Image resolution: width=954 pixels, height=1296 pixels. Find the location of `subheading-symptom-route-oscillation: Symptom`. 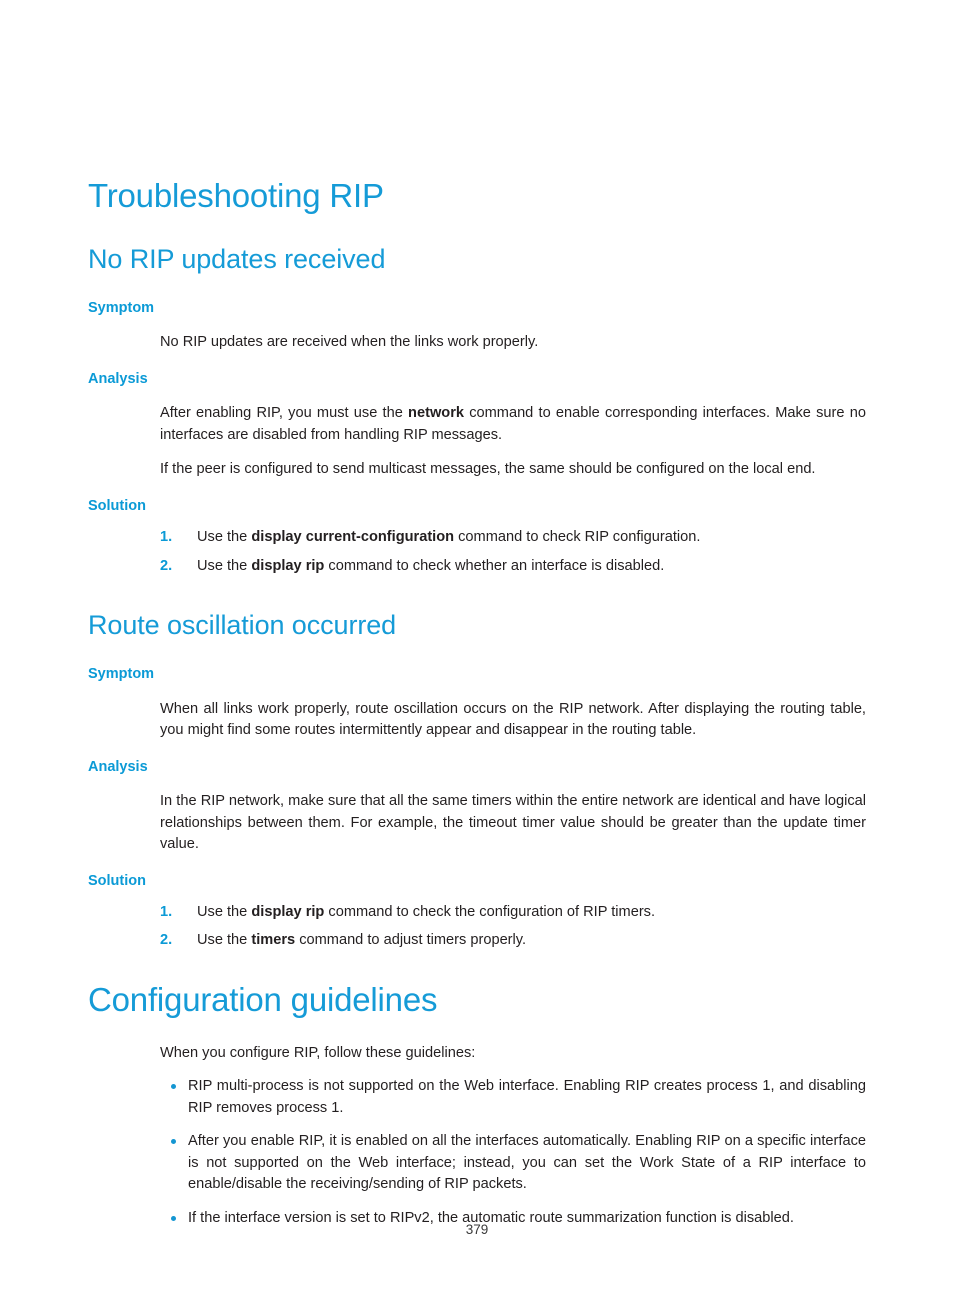

subheading-symptom-route-oscillation: Symptom is located at coordinates (121, 674).